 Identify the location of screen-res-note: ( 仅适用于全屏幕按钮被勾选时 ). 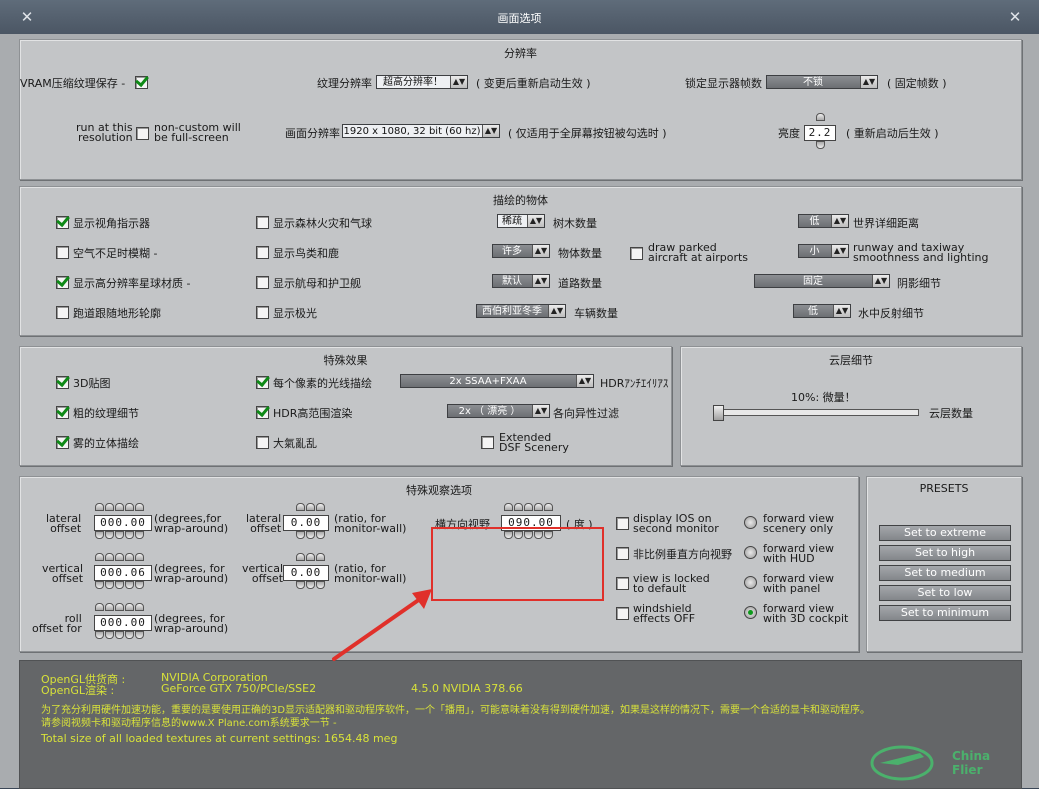
(587, 133).